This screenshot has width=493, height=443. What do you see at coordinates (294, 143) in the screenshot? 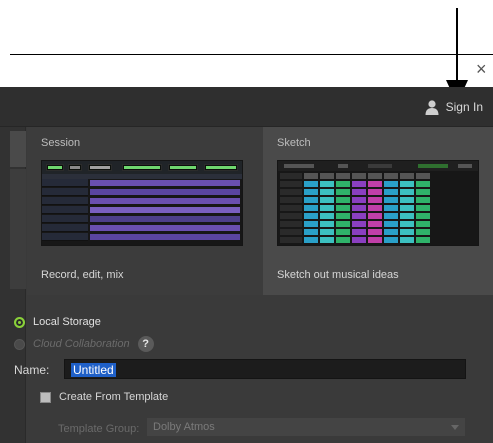
I see `template-title: Sketch` at bounding box center [294, 143].